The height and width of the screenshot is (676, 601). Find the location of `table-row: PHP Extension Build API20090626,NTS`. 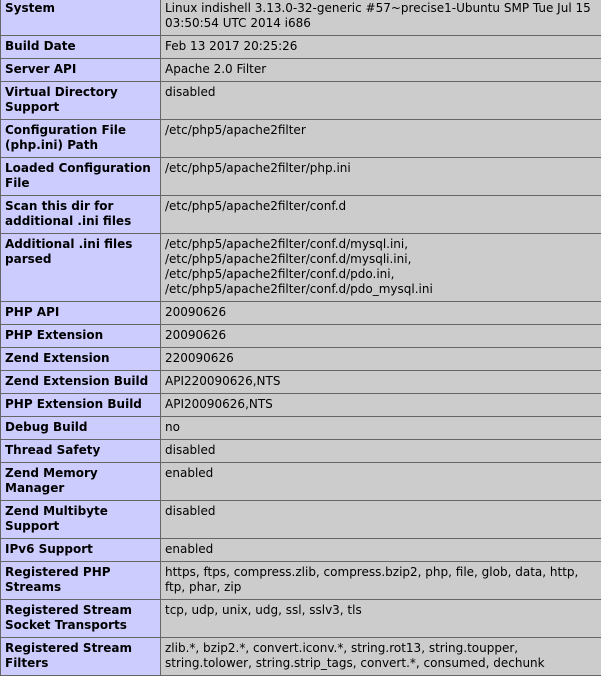

table-row: PHP Extension Build API20090626,NTS is located at coordinates (301, 405).